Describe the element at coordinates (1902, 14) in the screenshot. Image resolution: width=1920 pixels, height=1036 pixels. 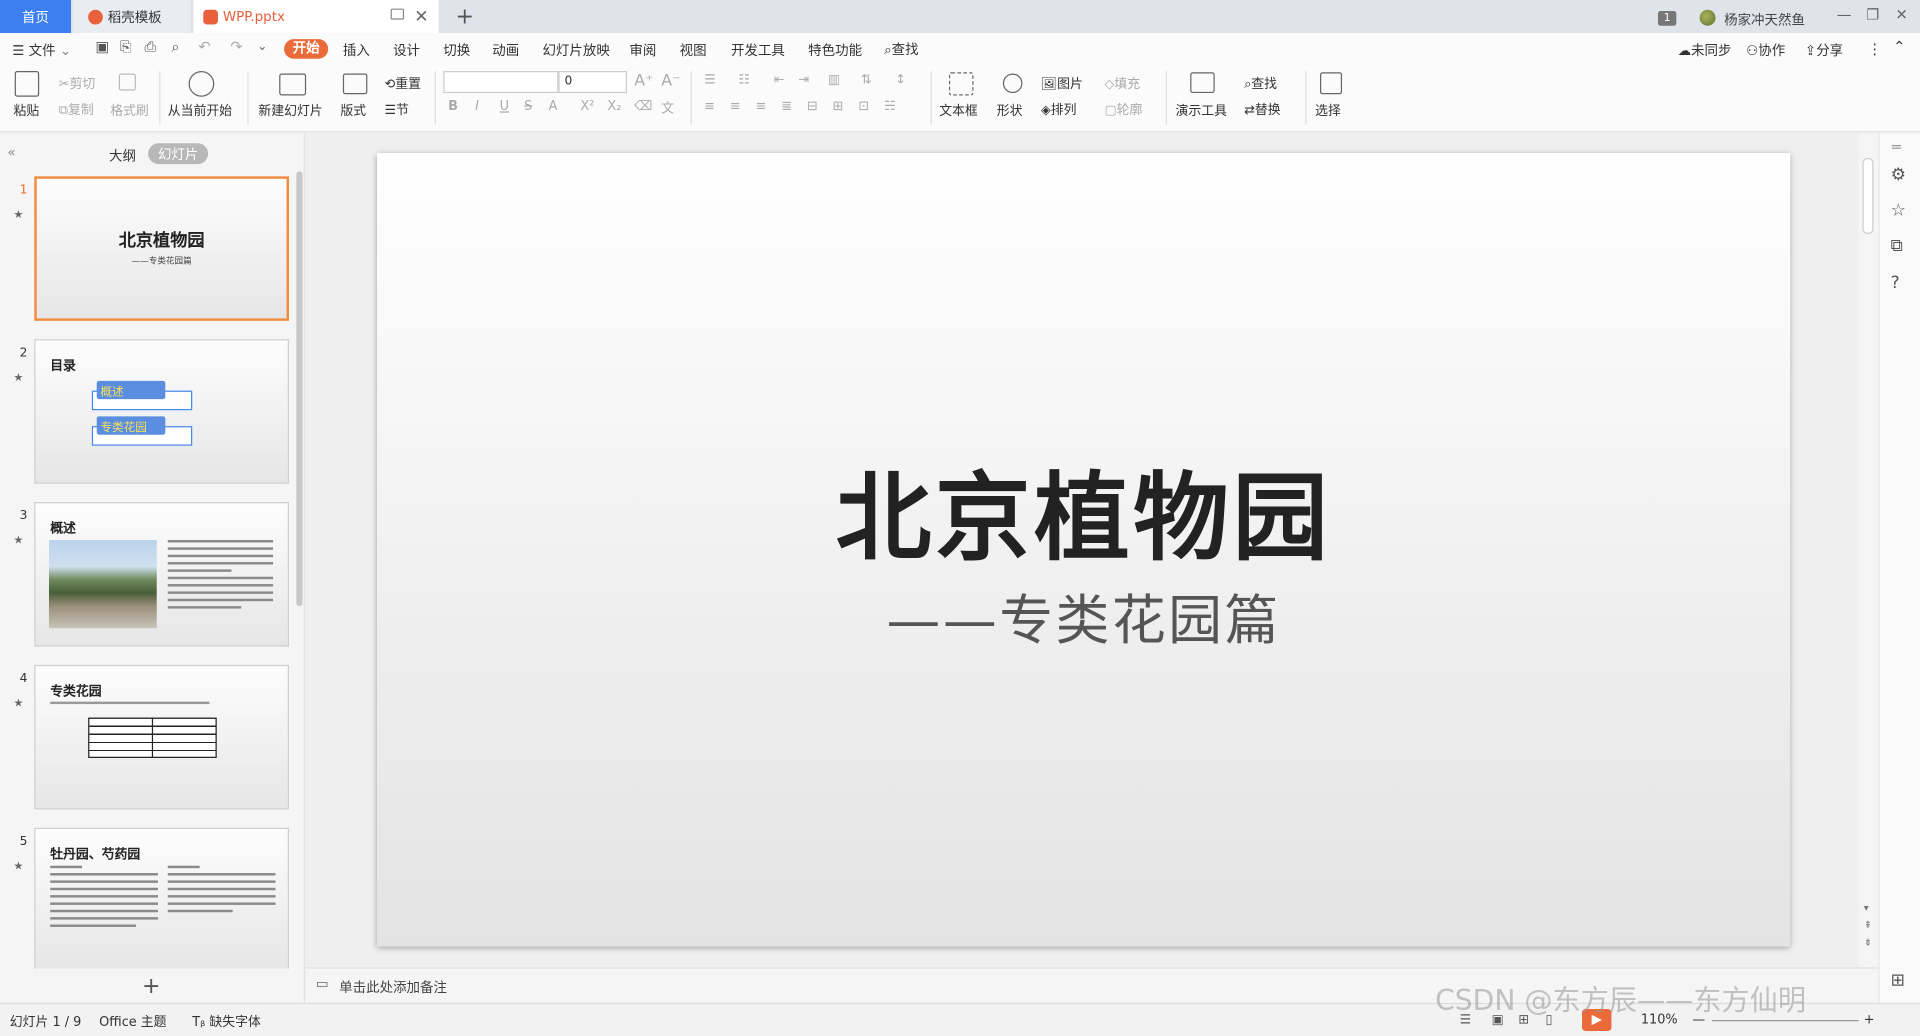
I see `close-window-icon: ✕` at that location.